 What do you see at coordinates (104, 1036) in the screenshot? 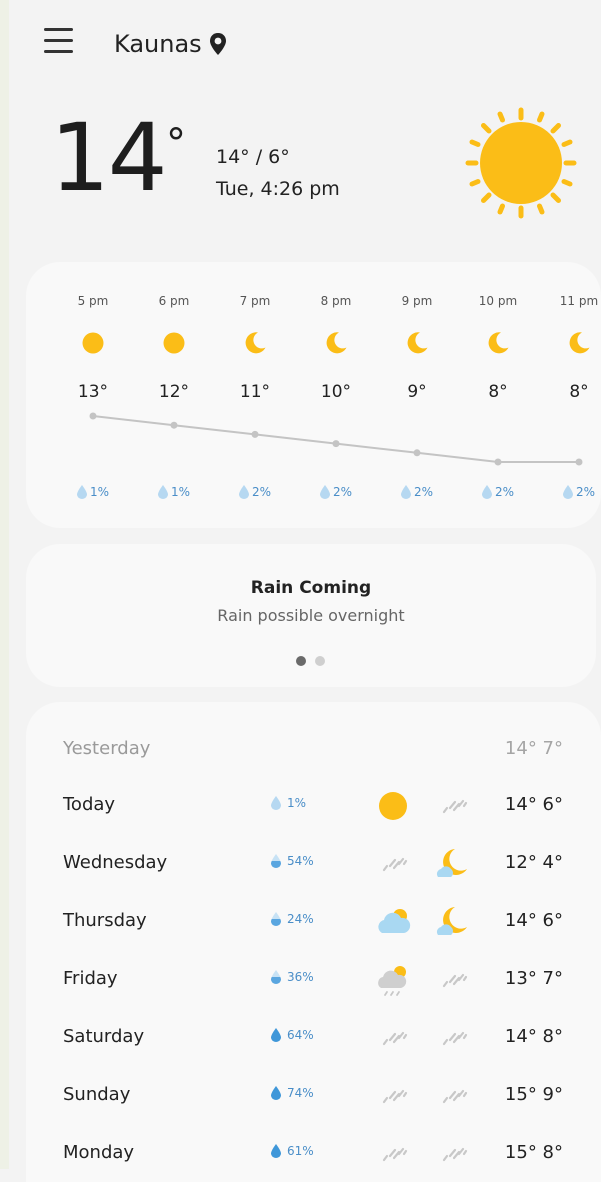
I see `day-name: Saturday` at bounding box center [104, 1036].